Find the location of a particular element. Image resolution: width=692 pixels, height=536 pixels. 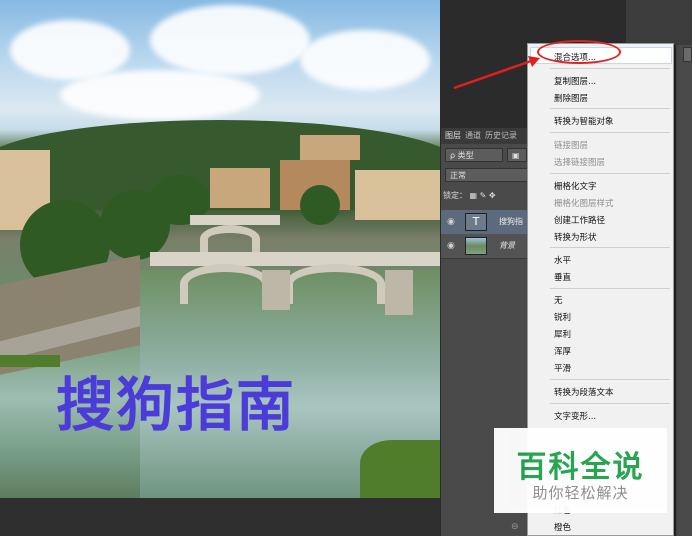

menu-item-aa-none: 无 is located at coordinates (558, 300).